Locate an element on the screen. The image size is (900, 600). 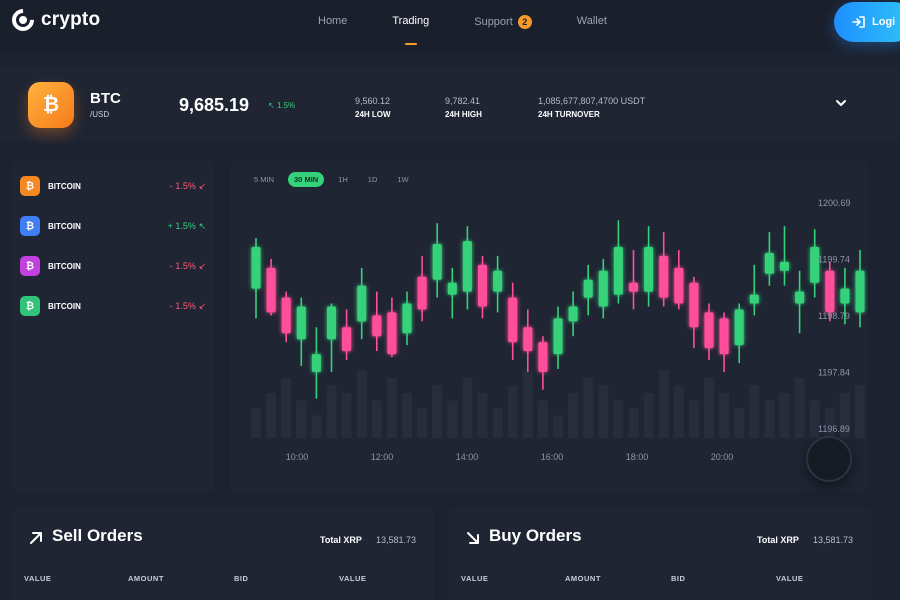
nav-home: Home is located at coordinates (332, 22).